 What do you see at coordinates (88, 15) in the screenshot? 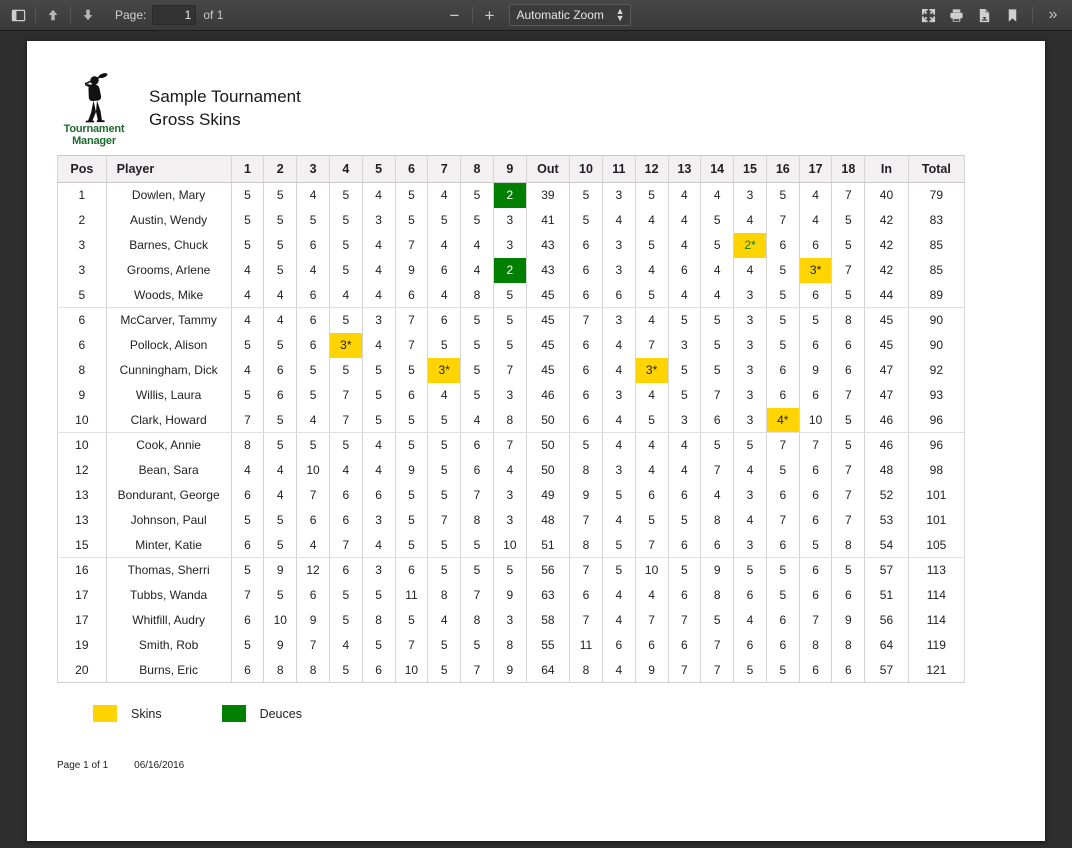
I see `next-page-button` at bounding box center [88, 15].